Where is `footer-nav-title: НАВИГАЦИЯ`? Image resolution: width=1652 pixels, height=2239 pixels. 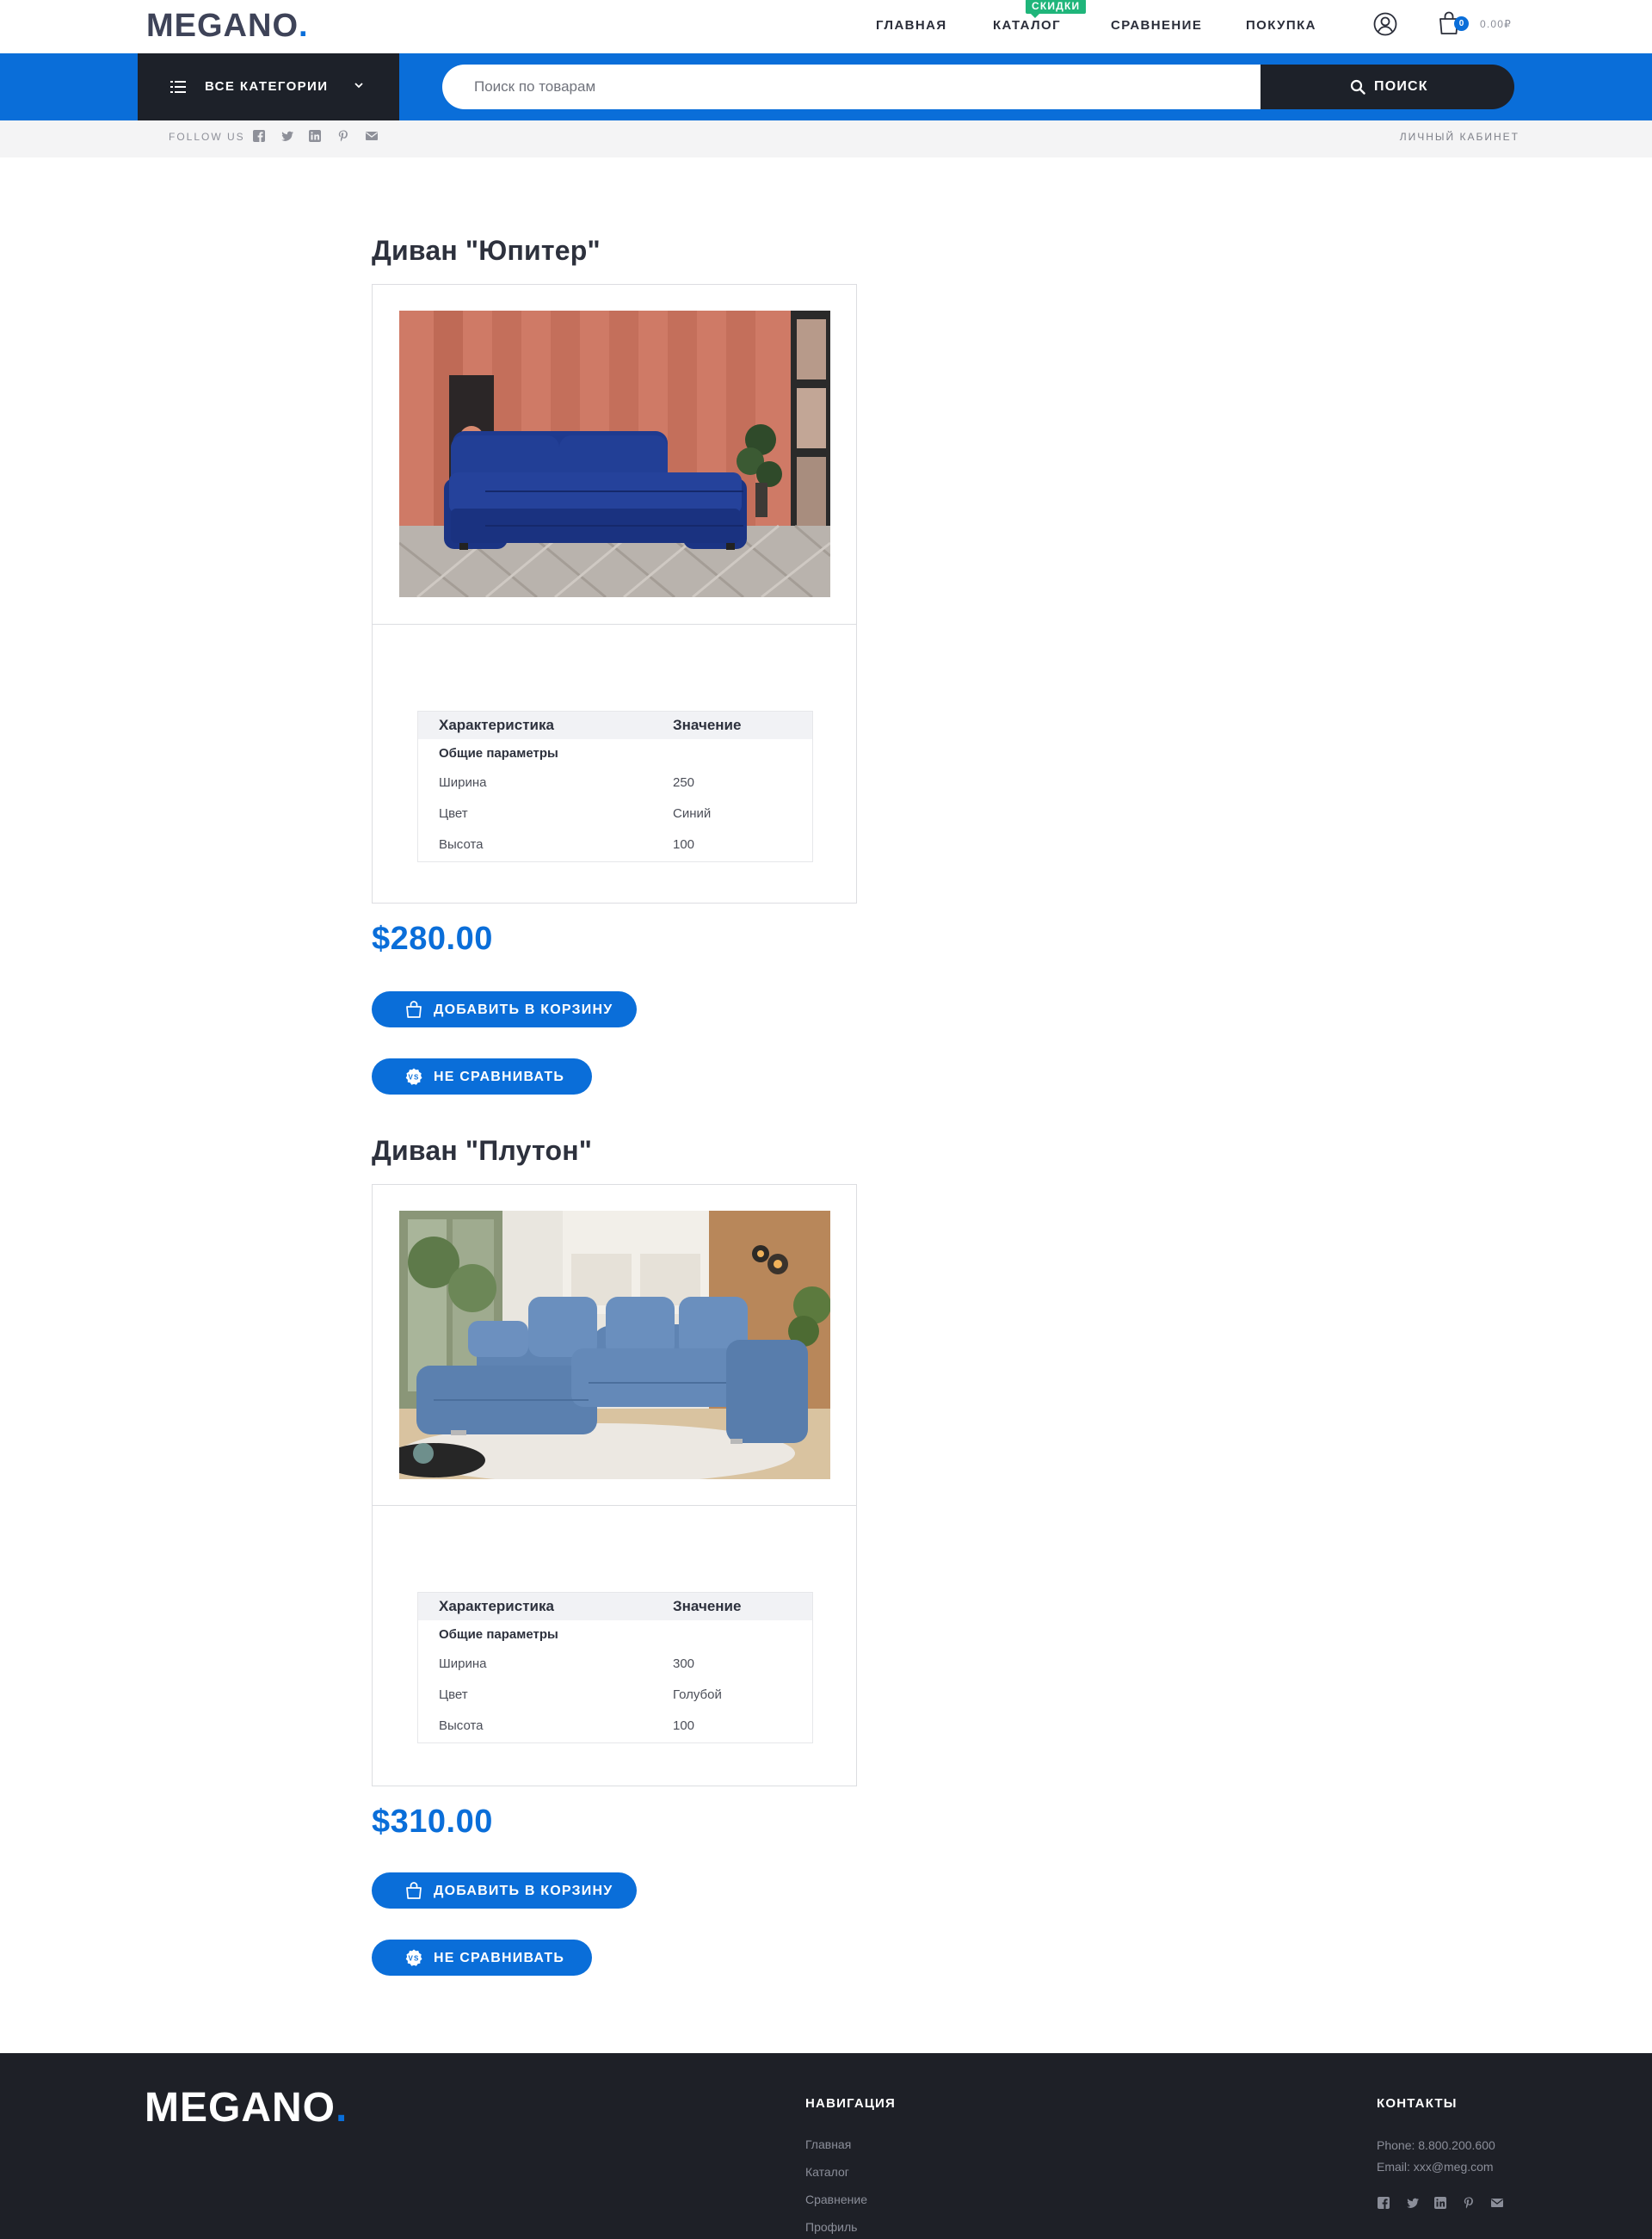
footer-nav-title: НАВИГАЦИЯ is located at coordinates (850, 2103).